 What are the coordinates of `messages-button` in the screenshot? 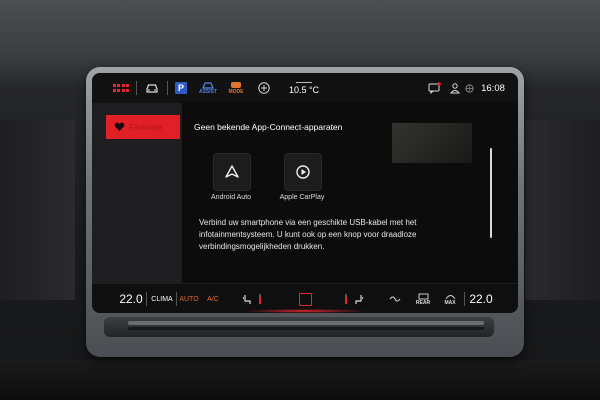 It's located at (434, 88).